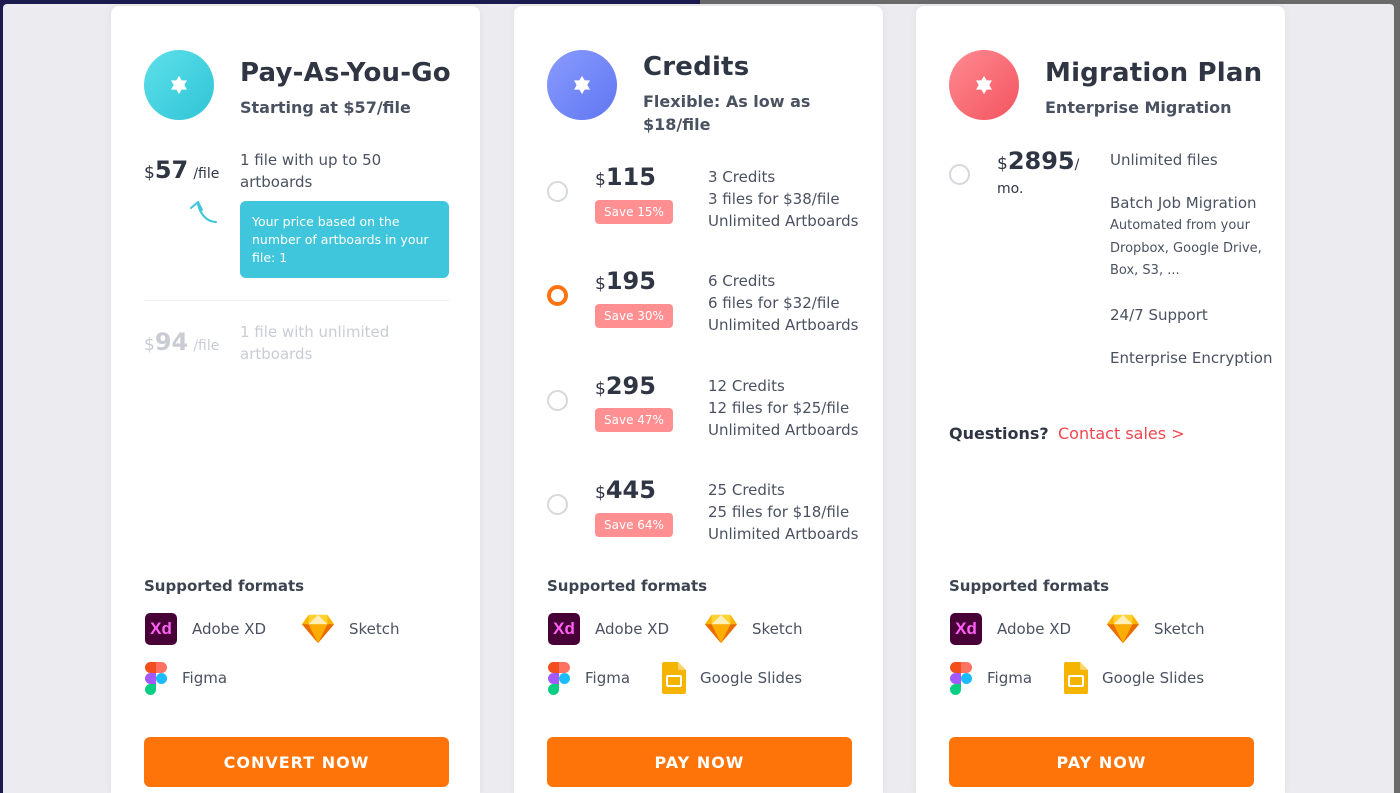 The width and height of the screenshot is (1400, 793). Describe the element at coordinates (1159, 315) in the screenshot. I see `feature-support: 24/7 Support` at that location.